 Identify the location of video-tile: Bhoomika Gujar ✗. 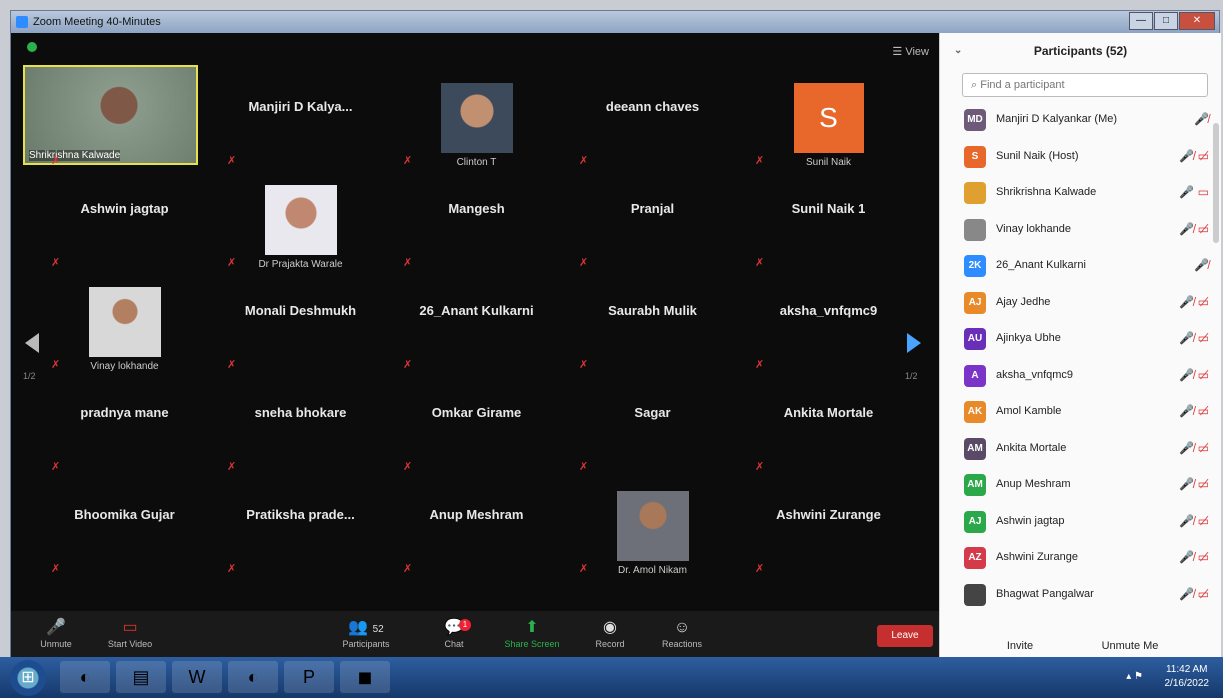
(124, 547).